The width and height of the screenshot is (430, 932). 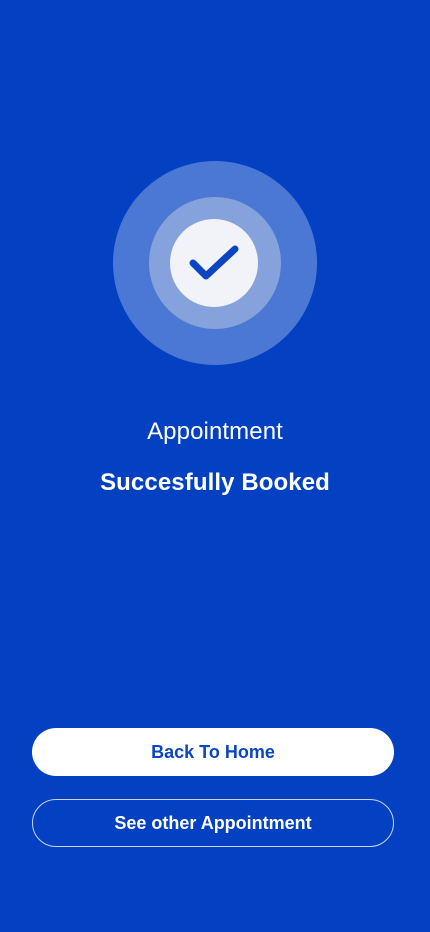 I want to click on success-inner-circle, so click(x=214, y=263).